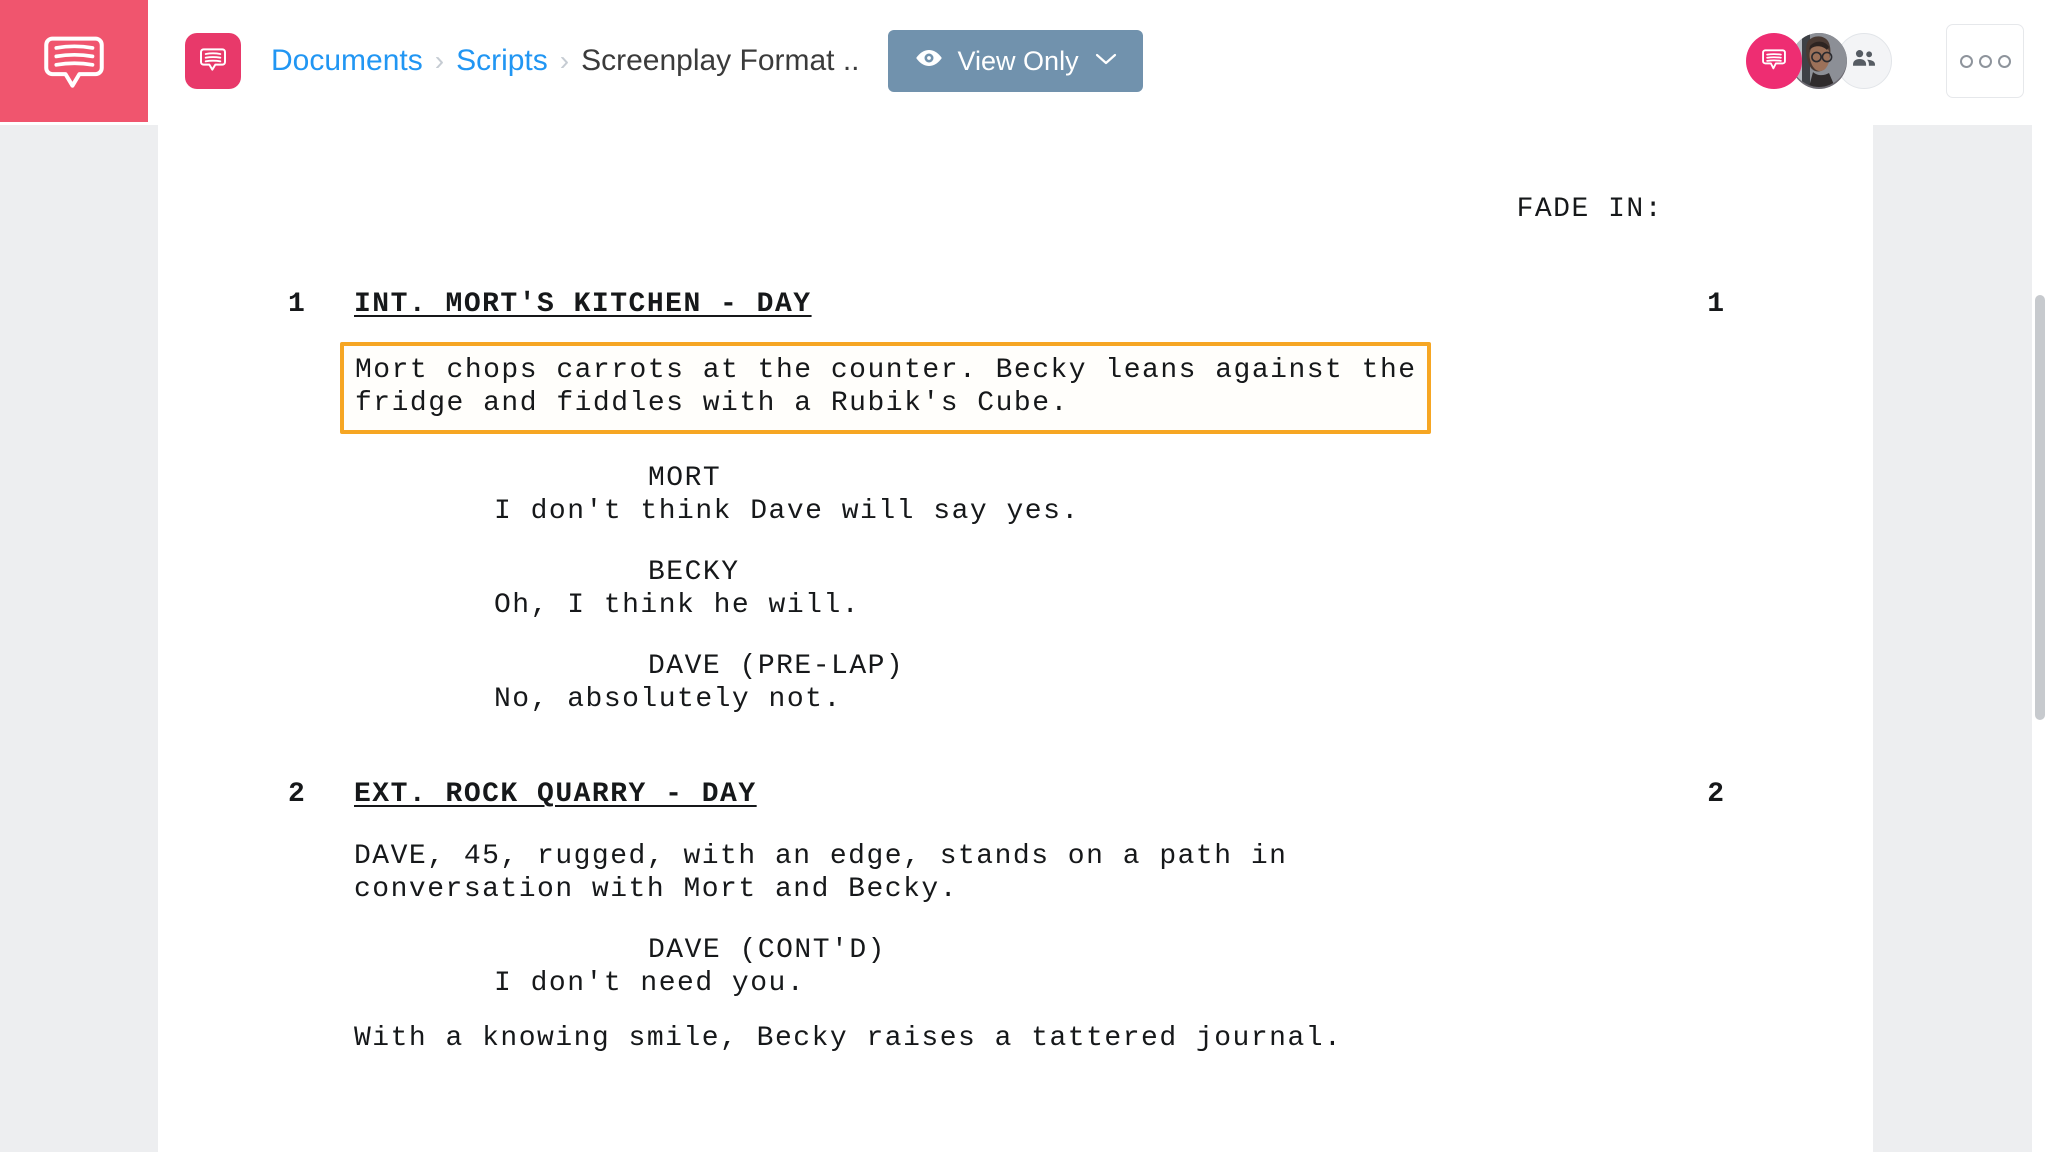  I want to click on breadcrumb-item-scripts: Scripts, so click(502, 61).